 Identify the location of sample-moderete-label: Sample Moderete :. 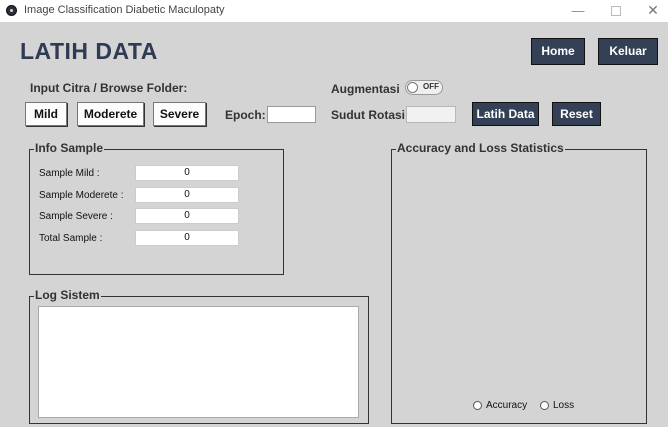
(81, 195).